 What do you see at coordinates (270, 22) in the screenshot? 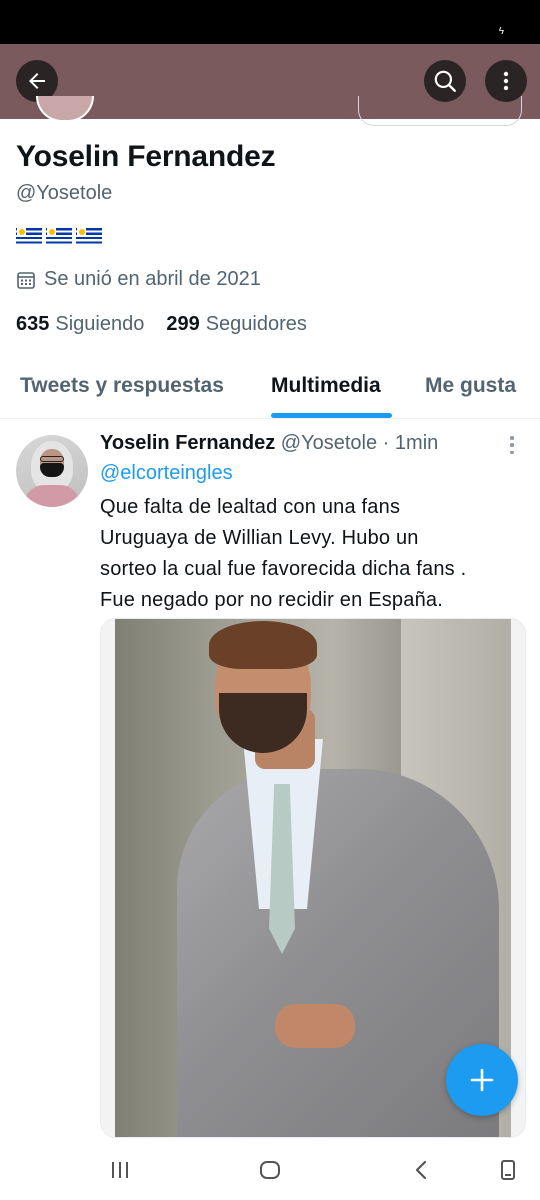
I see `status-bar: ϟ` at bounding box center [270, 22].